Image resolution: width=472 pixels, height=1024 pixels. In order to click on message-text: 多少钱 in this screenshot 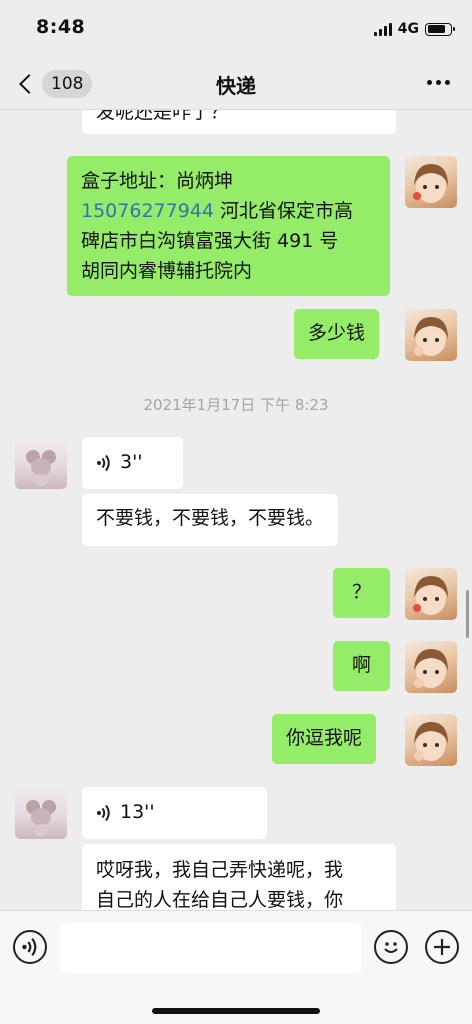, I will do `click(337, 333)`.